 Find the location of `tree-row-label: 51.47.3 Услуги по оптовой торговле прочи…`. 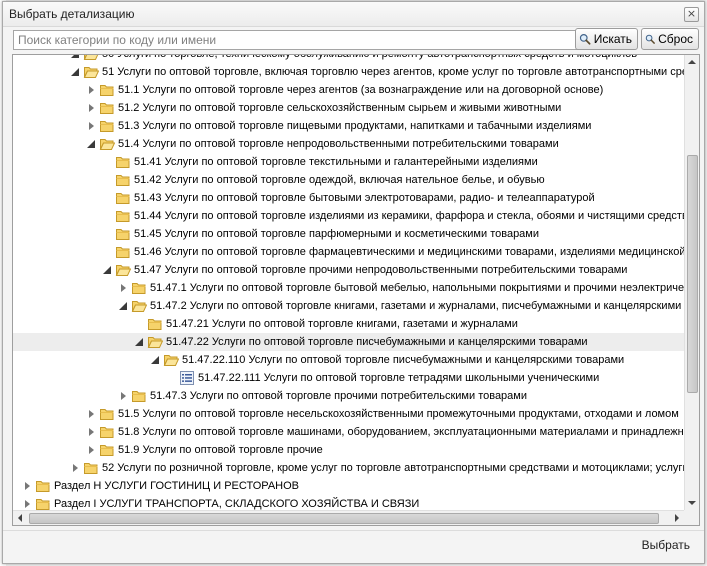

tree-row-label: 51.47.3 Услуги по оптовой торговле прочи… is located at coordinates (339, 396).